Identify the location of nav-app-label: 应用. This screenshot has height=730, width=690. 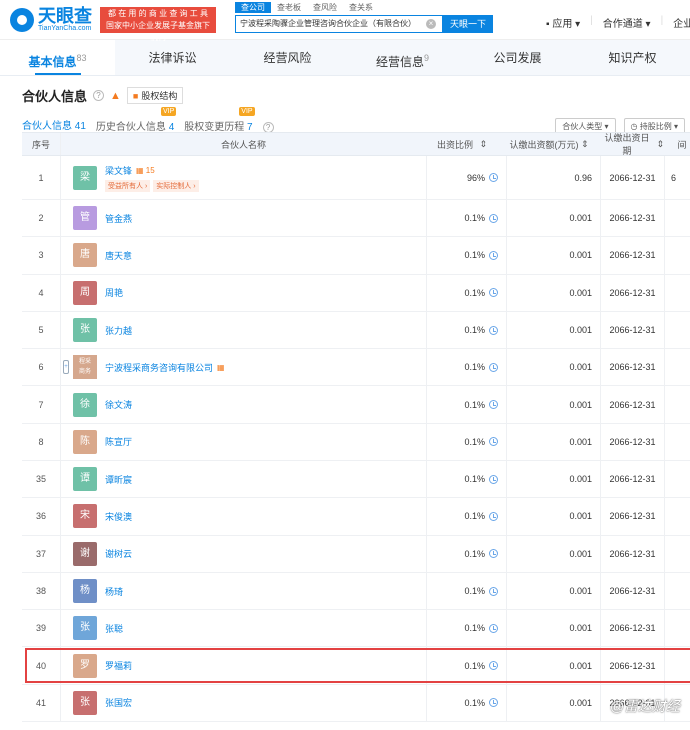
(562, 24).